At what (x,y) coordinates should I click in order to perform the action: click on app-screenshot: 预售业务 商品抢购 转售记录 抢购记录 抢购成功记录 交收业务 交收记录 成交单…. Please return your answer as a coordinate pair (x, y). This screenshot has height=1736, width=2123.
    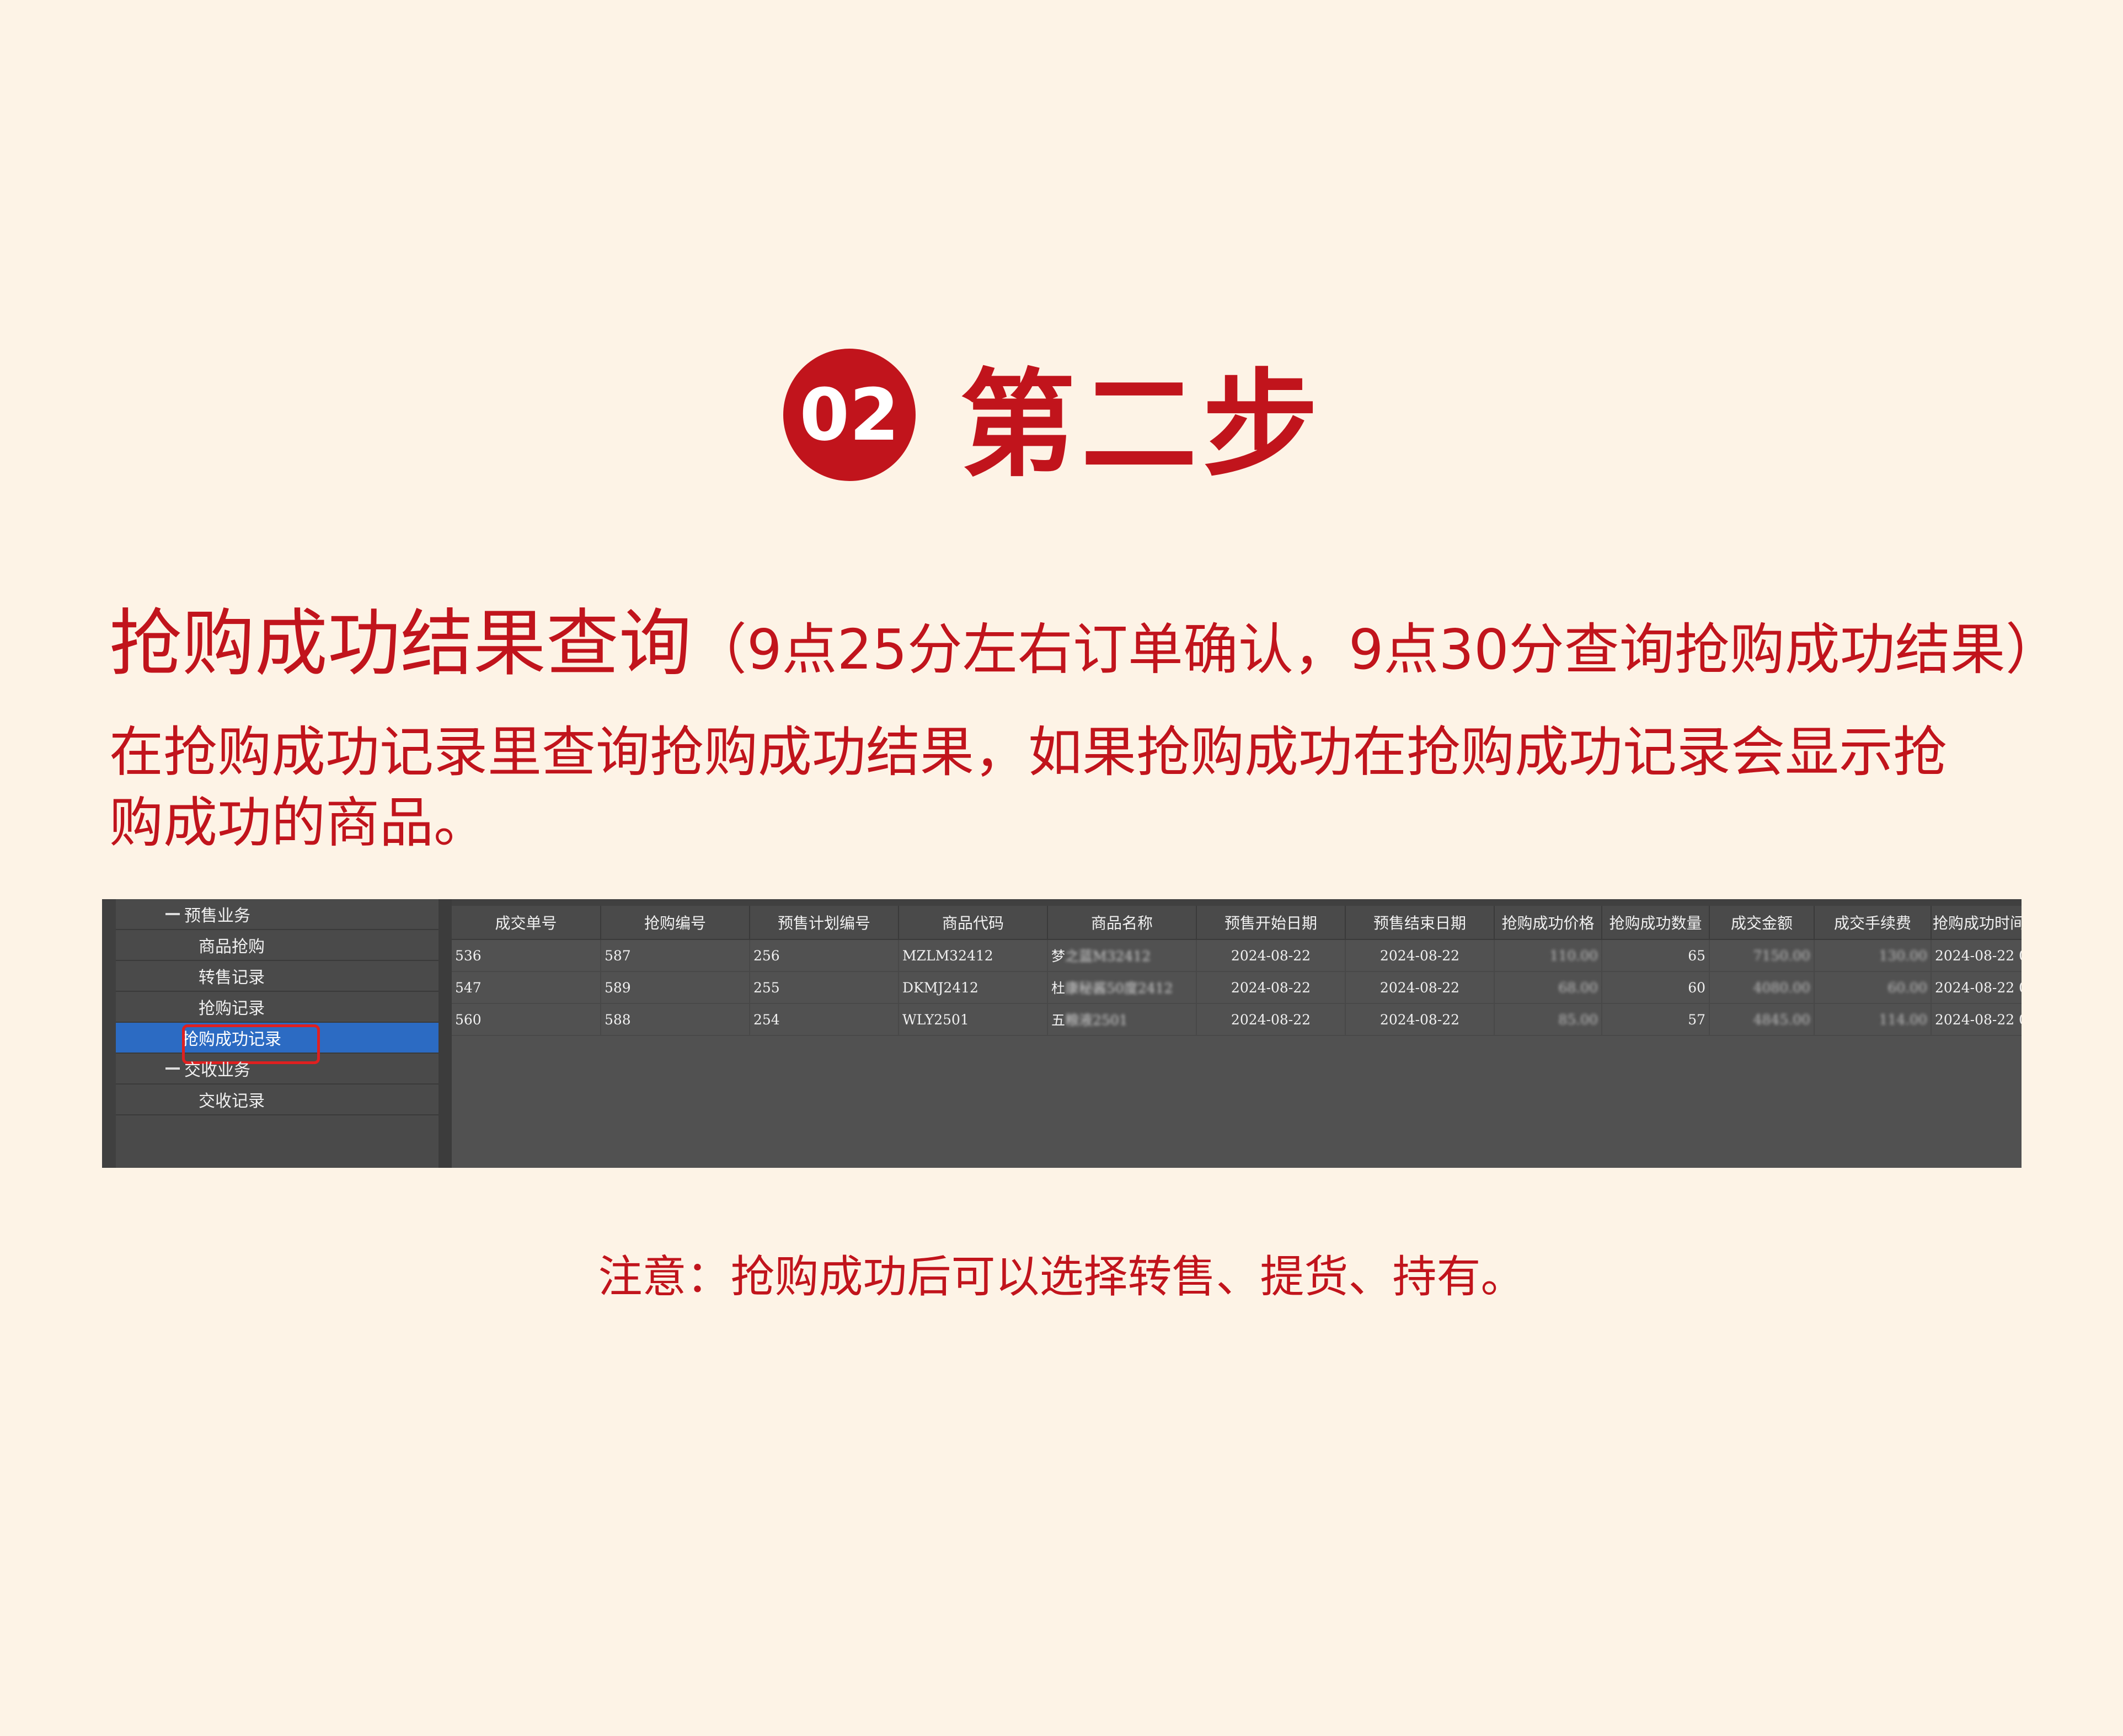
    Looking at the image, I should click on (1062, 1033).